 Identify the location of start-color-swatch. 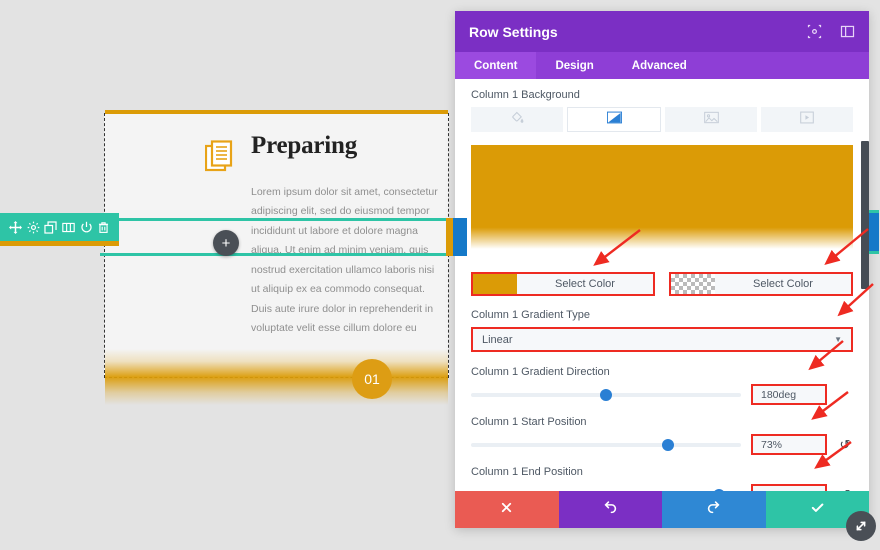
(495, 284).